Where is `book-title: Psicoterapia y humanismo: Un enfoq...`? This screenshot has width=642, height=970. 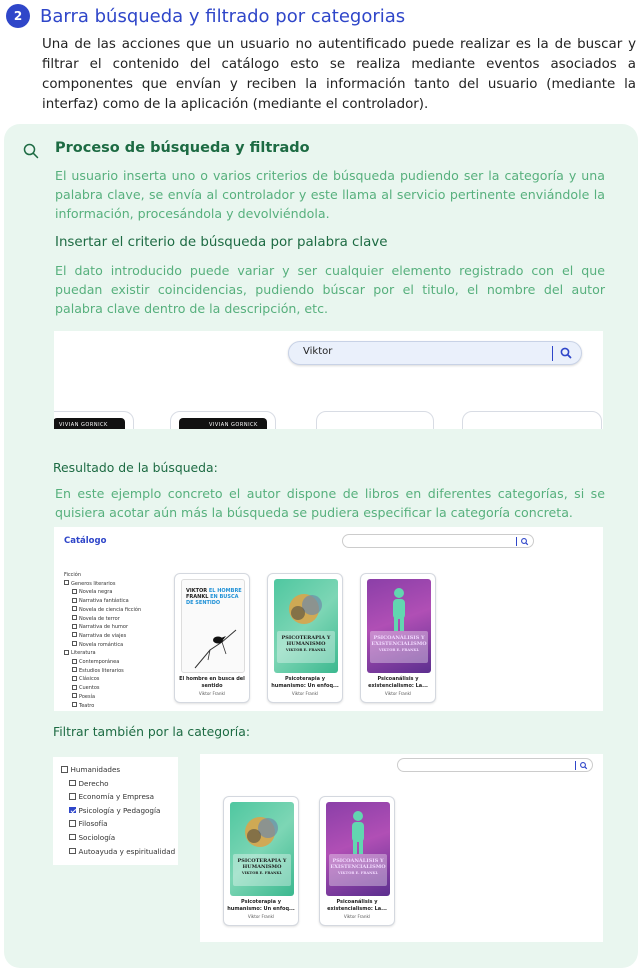
book-title: Psicoterapia y humanismo: Un enfoq... is located at coordinates (305, 682).